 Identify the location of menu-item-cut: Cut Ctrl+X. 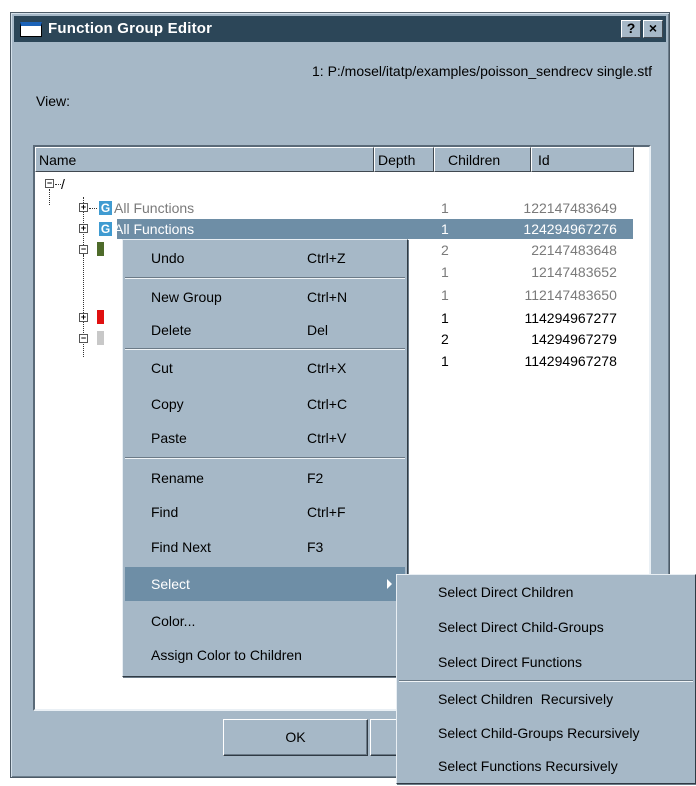
(265, 368).